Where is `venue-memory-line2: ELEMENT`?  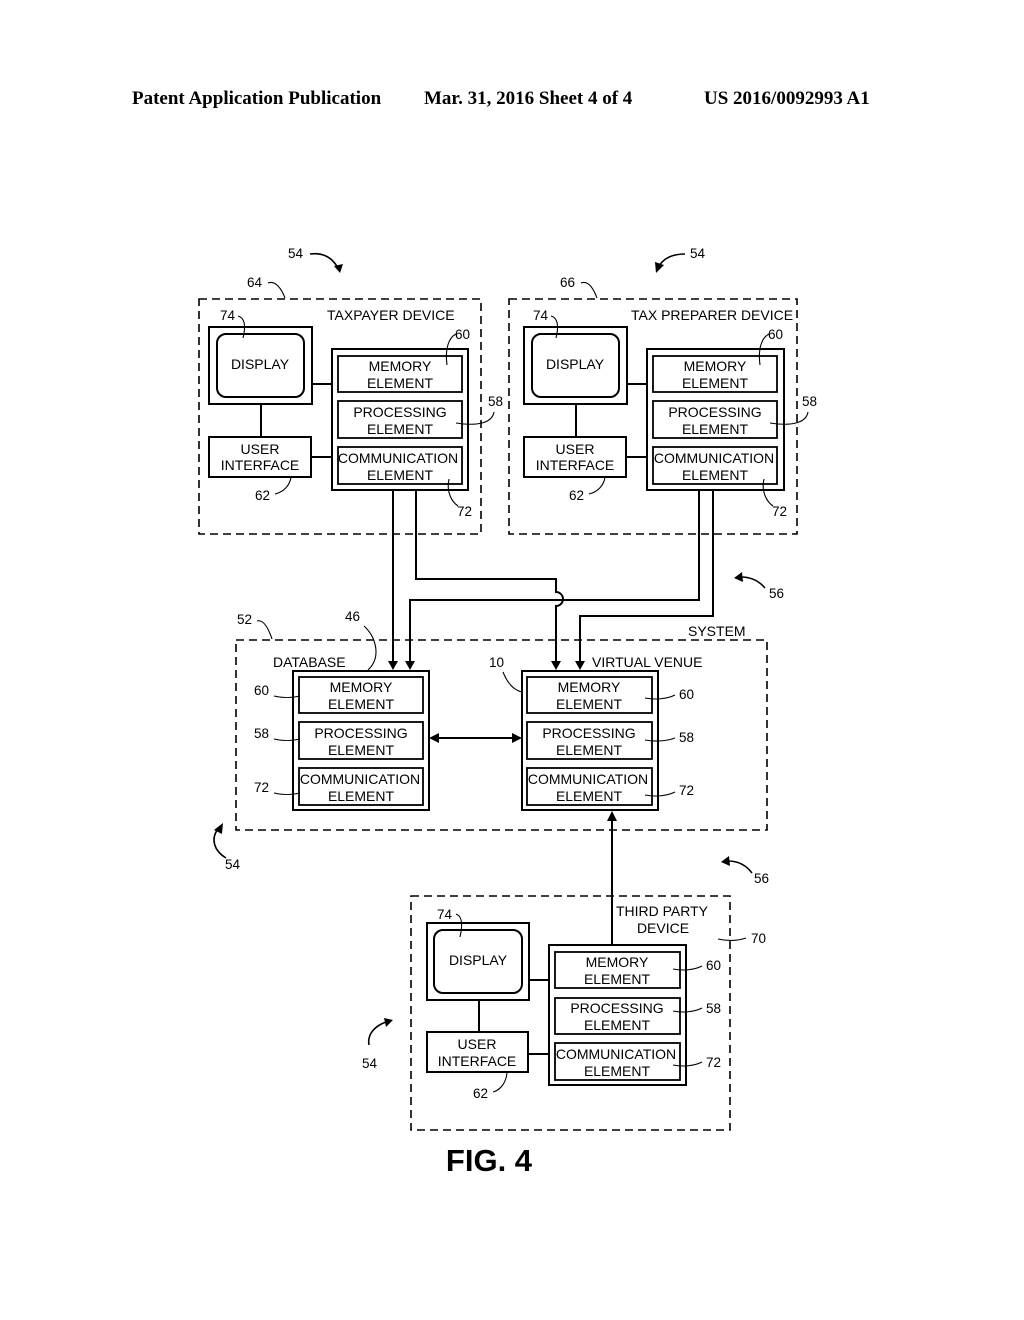
venue-memory-line2: ELEMENT is located at coordinates (589, 704).